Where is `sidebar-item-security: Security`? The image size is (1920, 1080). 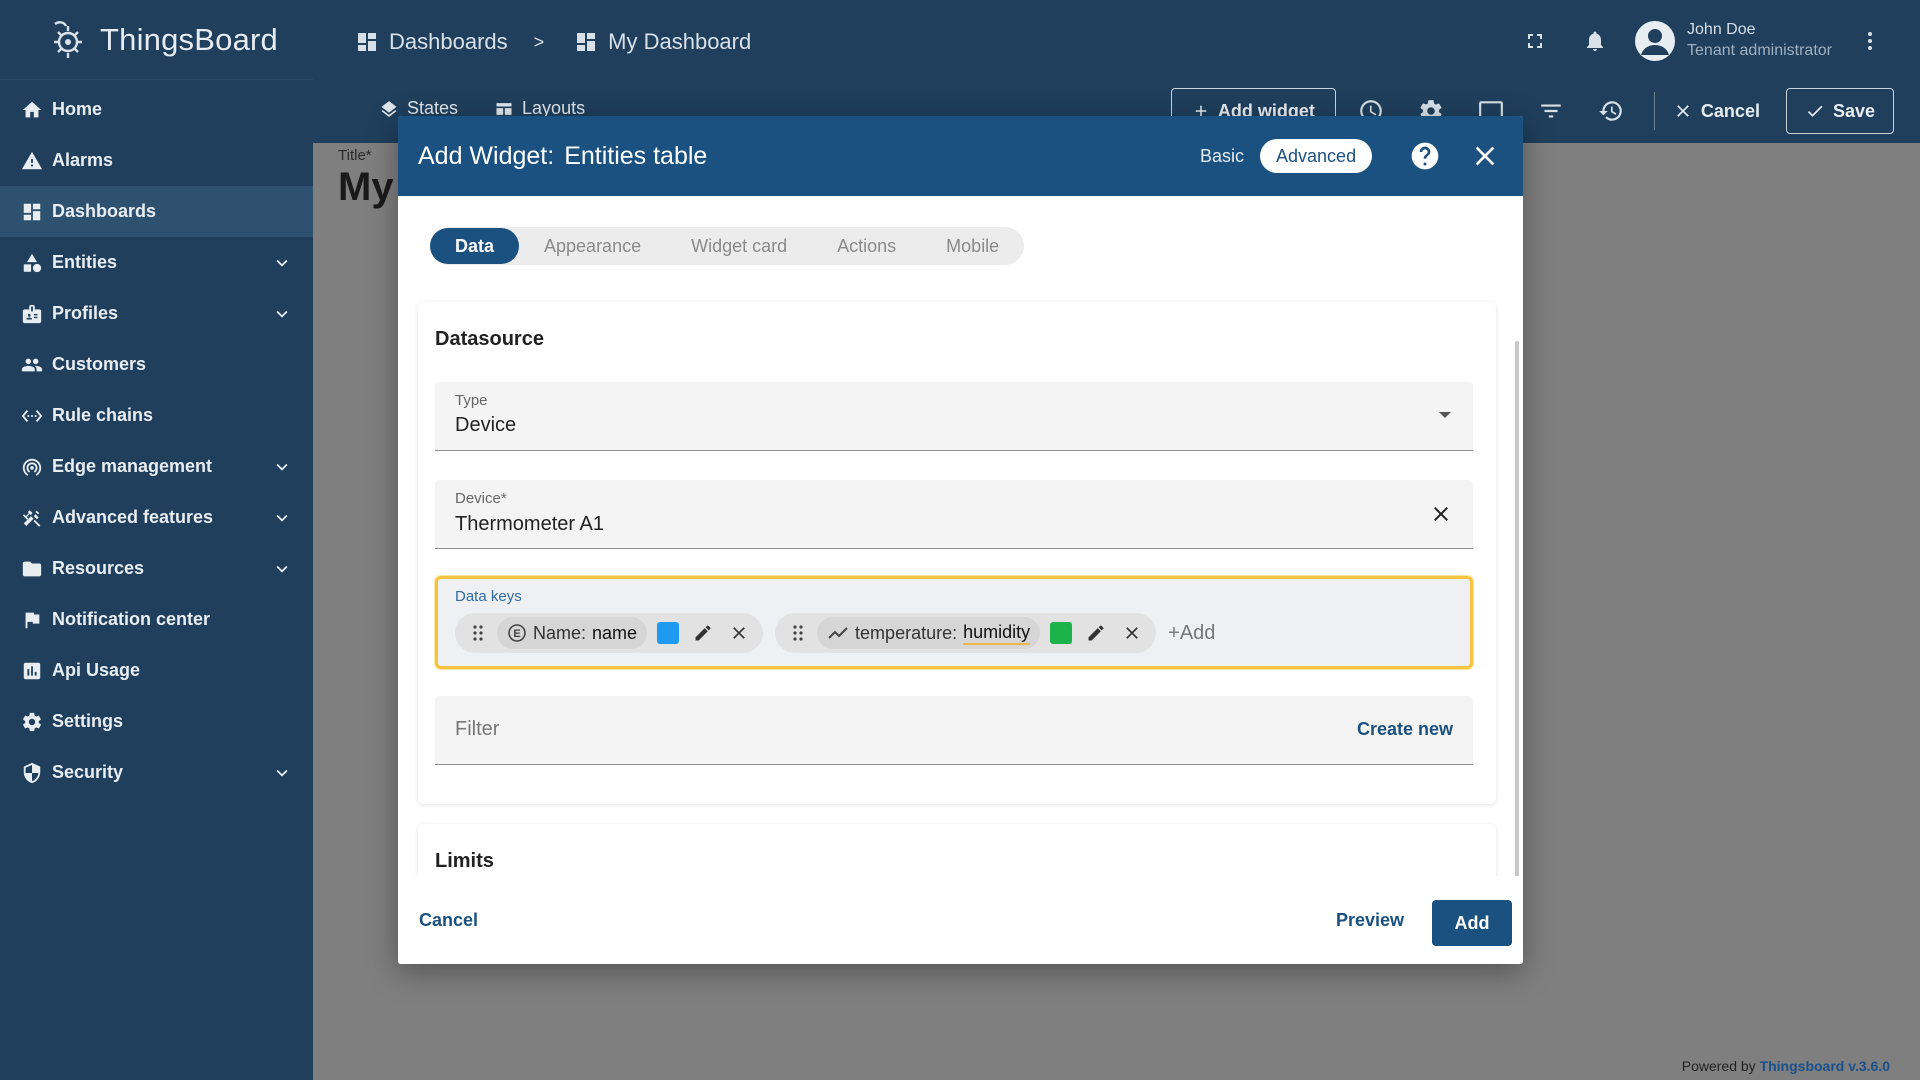
sidebar-item-security: Security is located at coordinates (156, 772).